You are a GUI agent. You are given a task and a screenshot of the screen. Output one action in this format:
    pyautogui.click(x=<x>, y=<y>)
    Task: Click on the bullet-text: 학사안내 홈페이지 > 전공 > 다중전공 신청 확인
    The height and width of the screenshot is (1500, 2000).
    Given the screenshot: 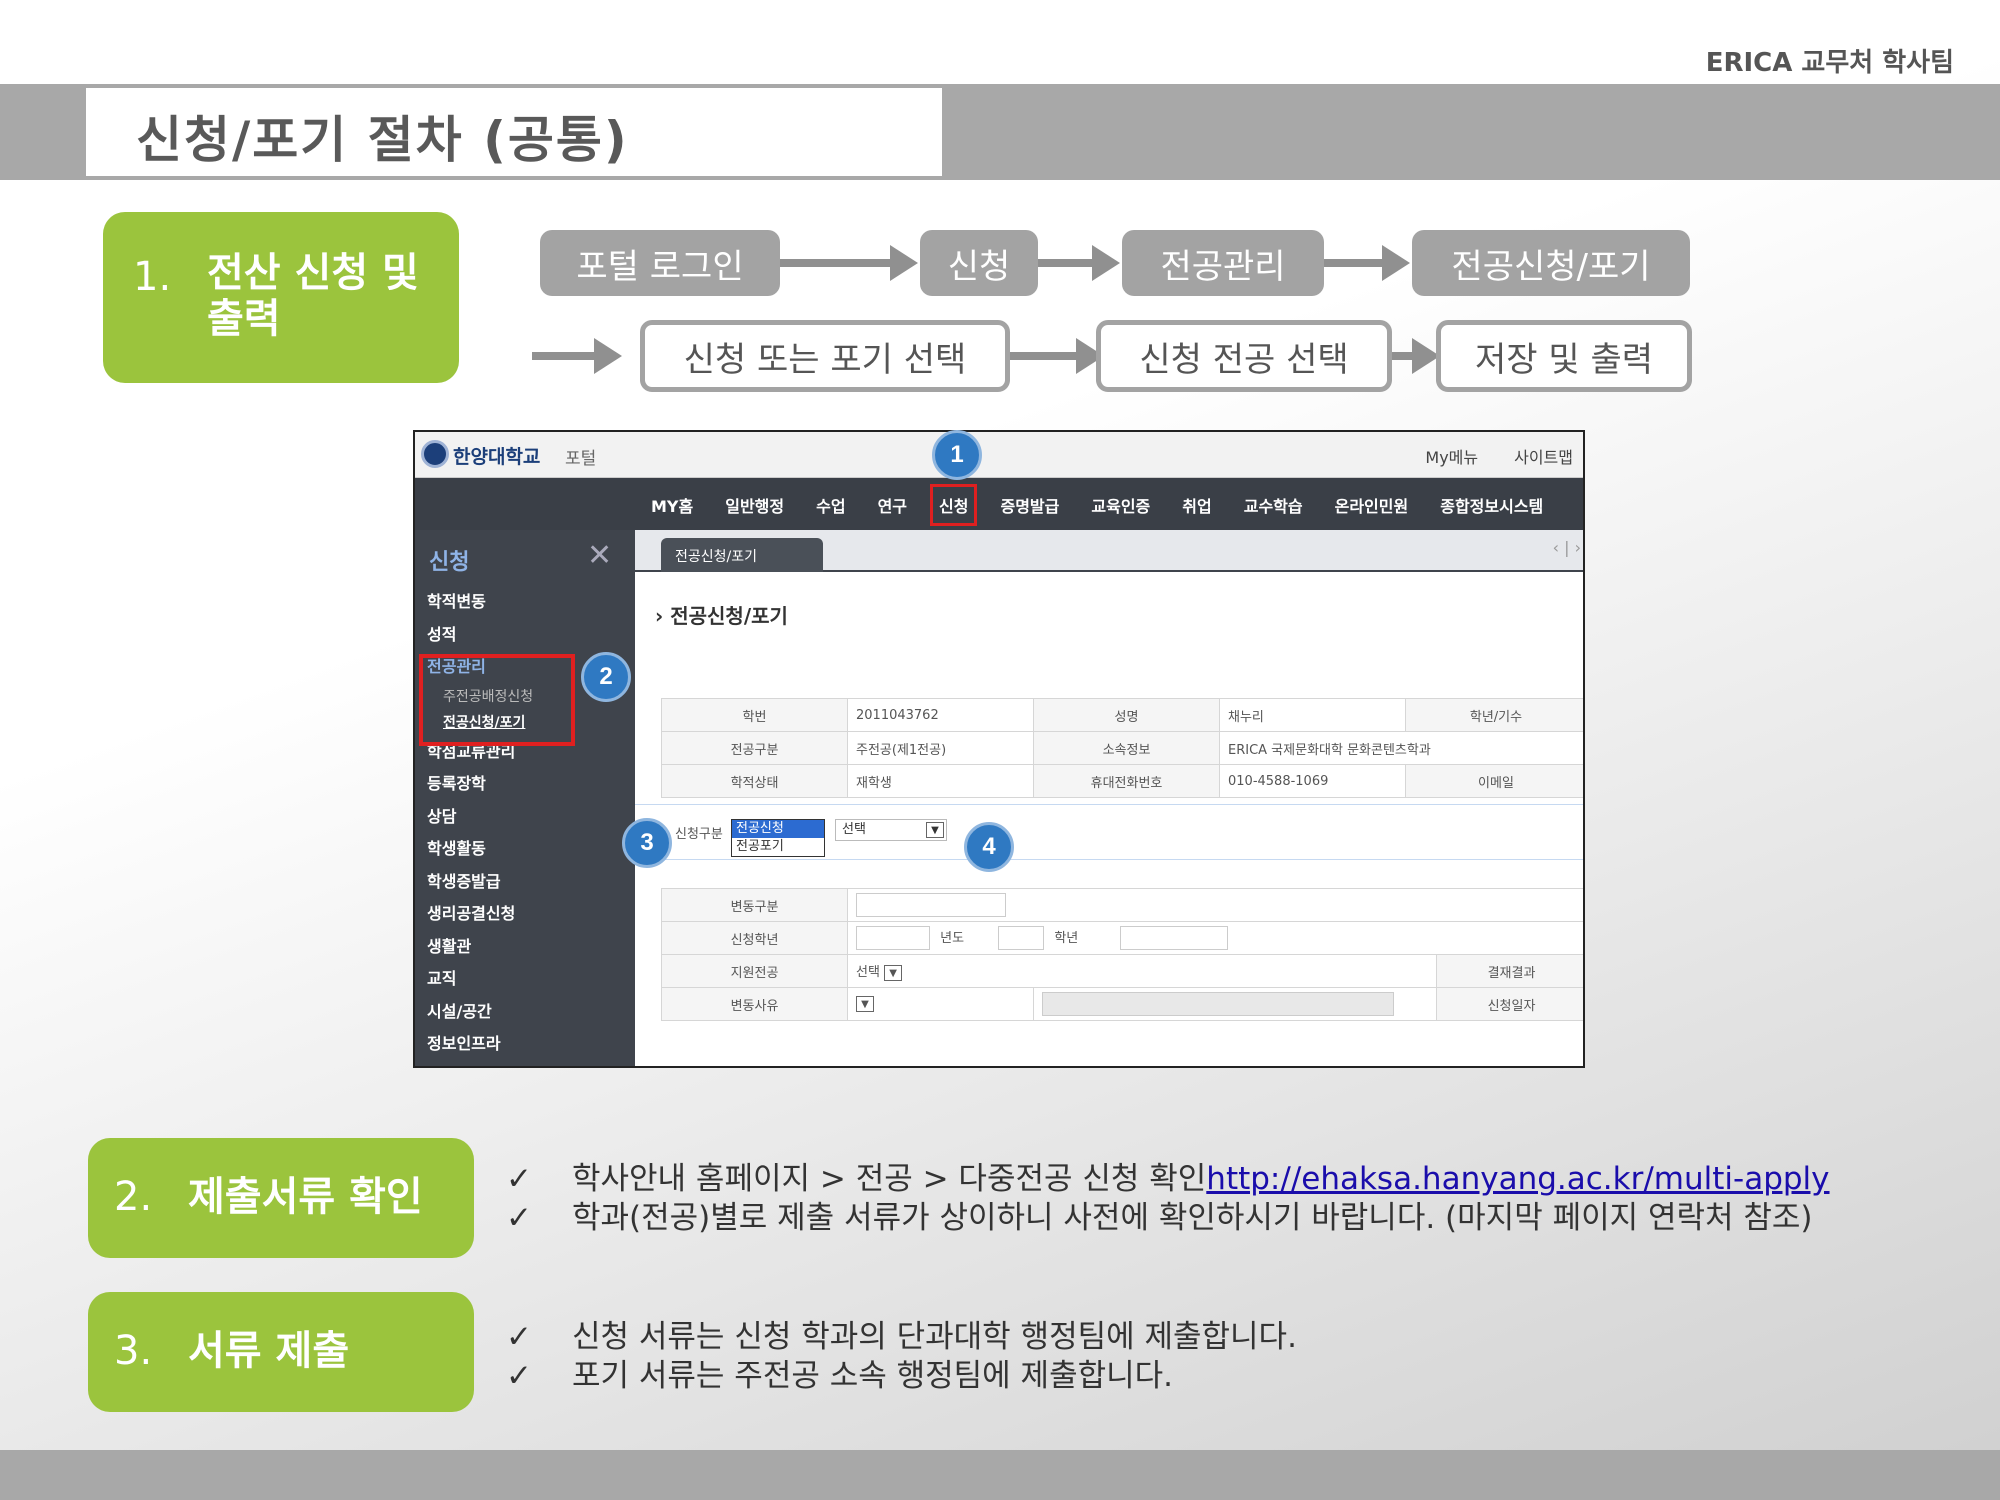 What is the action you would take?
    pyautogui.click(x=889, y=1179)
    